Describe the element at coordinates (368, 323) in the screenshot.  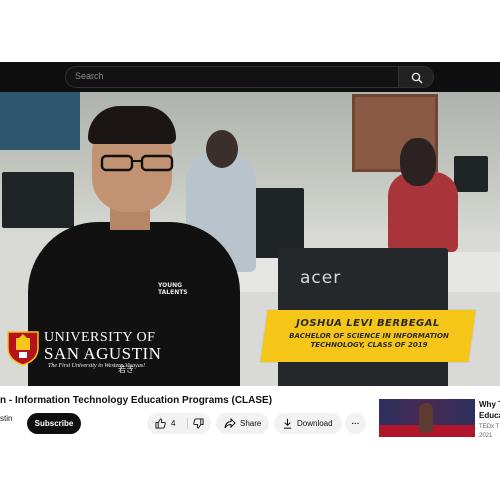
I see `speaker-name: JOSHUA LEVI BERBEGAL` at that location.